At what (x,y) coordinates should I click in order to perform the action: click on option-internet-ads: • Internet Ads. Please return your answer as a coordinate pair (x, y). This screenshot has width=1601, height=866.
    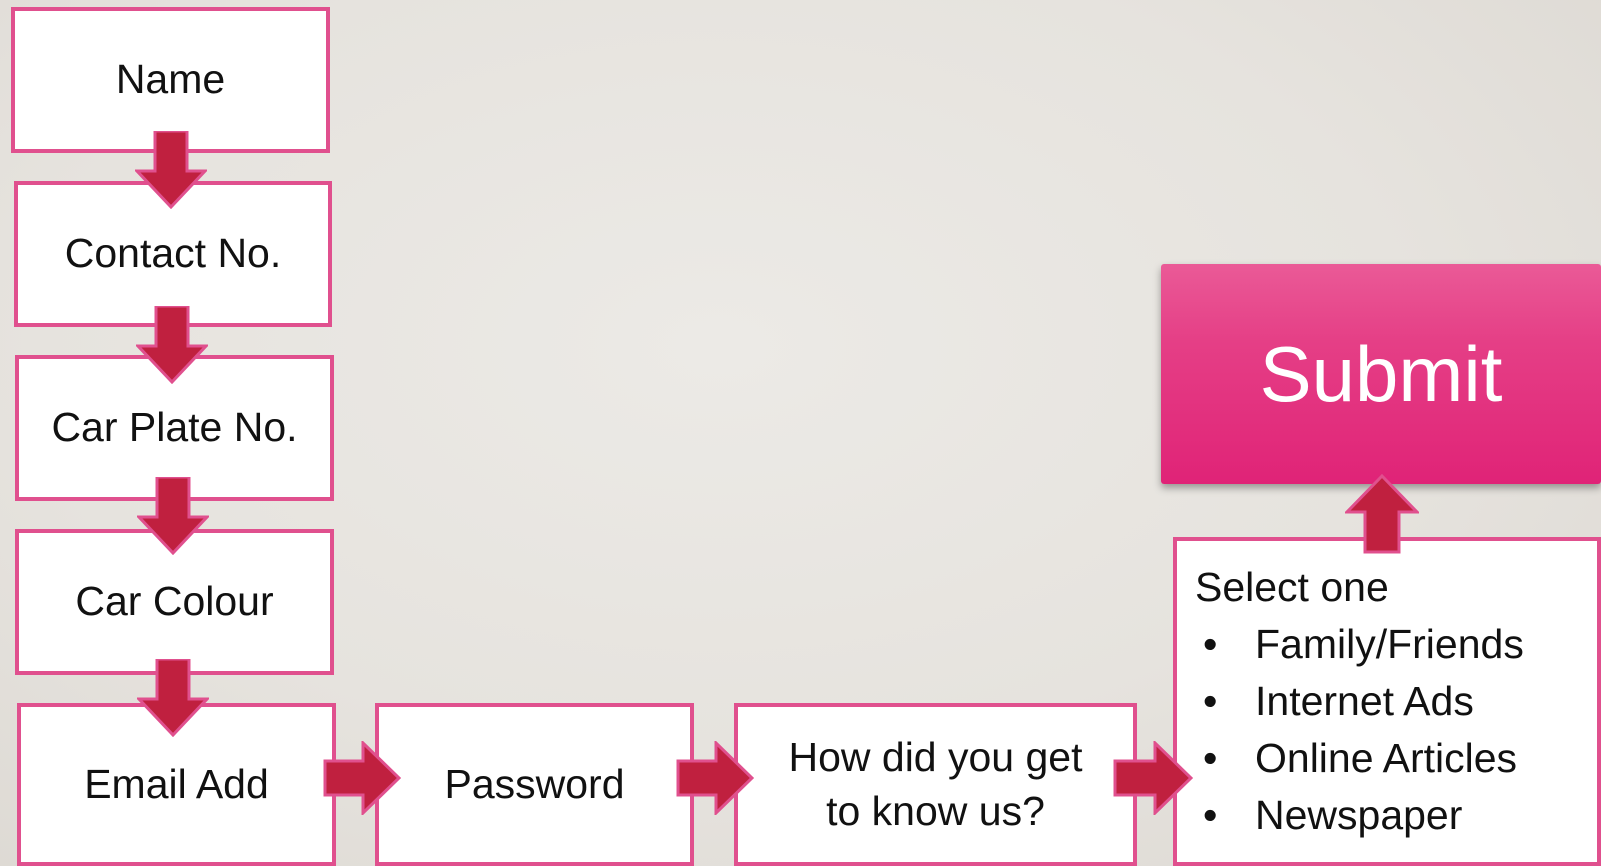
    Looking at the image, I should click on (1396, 701).